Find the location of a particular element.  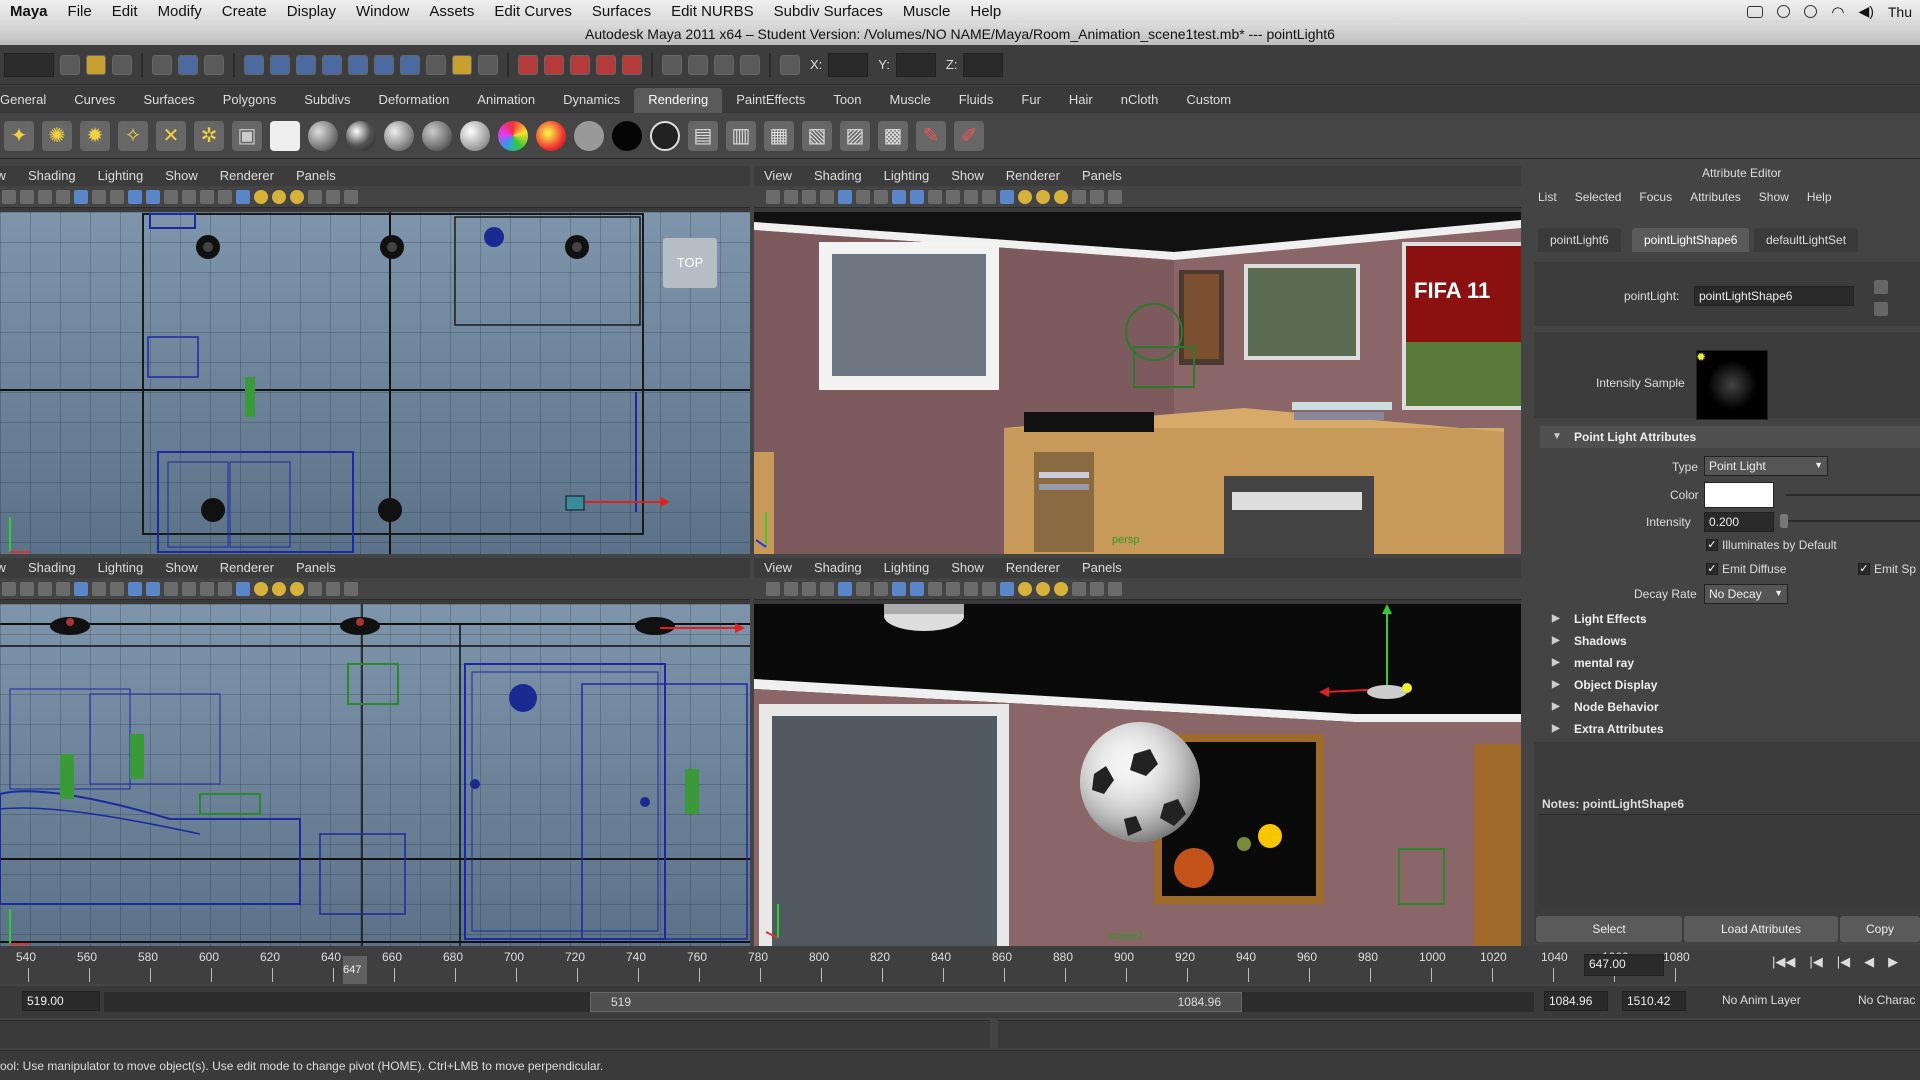

lock-icon is located at coordinates (462, 64).